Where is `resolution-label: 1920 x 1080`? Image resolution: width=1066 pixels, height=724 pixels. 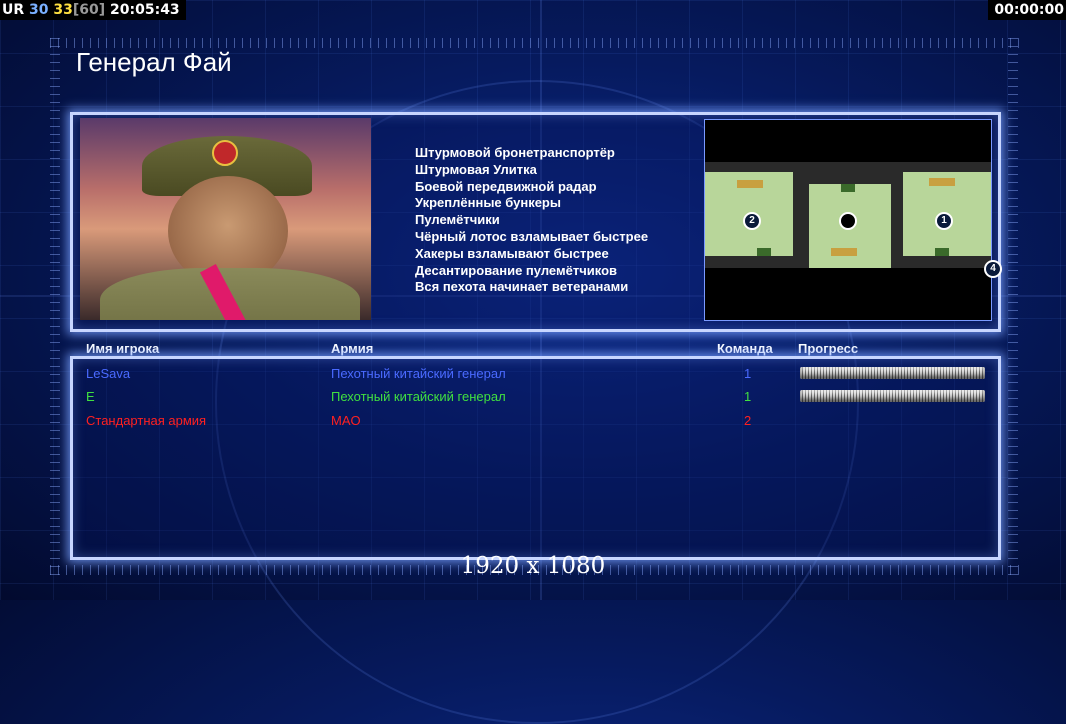
resolution-label: 1920 x 1080 is located at coordinates (533, 566).